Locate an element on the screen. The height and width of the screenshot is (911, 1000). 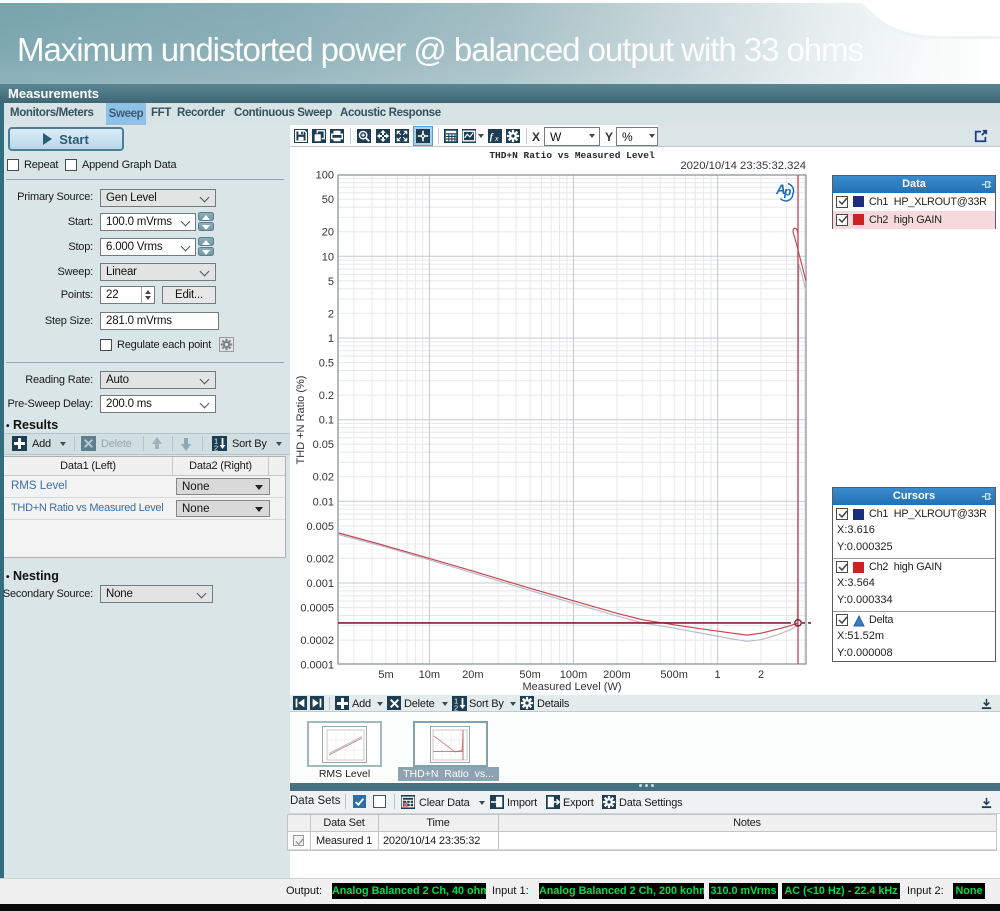
svg-text: 0.005 is located at coordinates (320, 527).